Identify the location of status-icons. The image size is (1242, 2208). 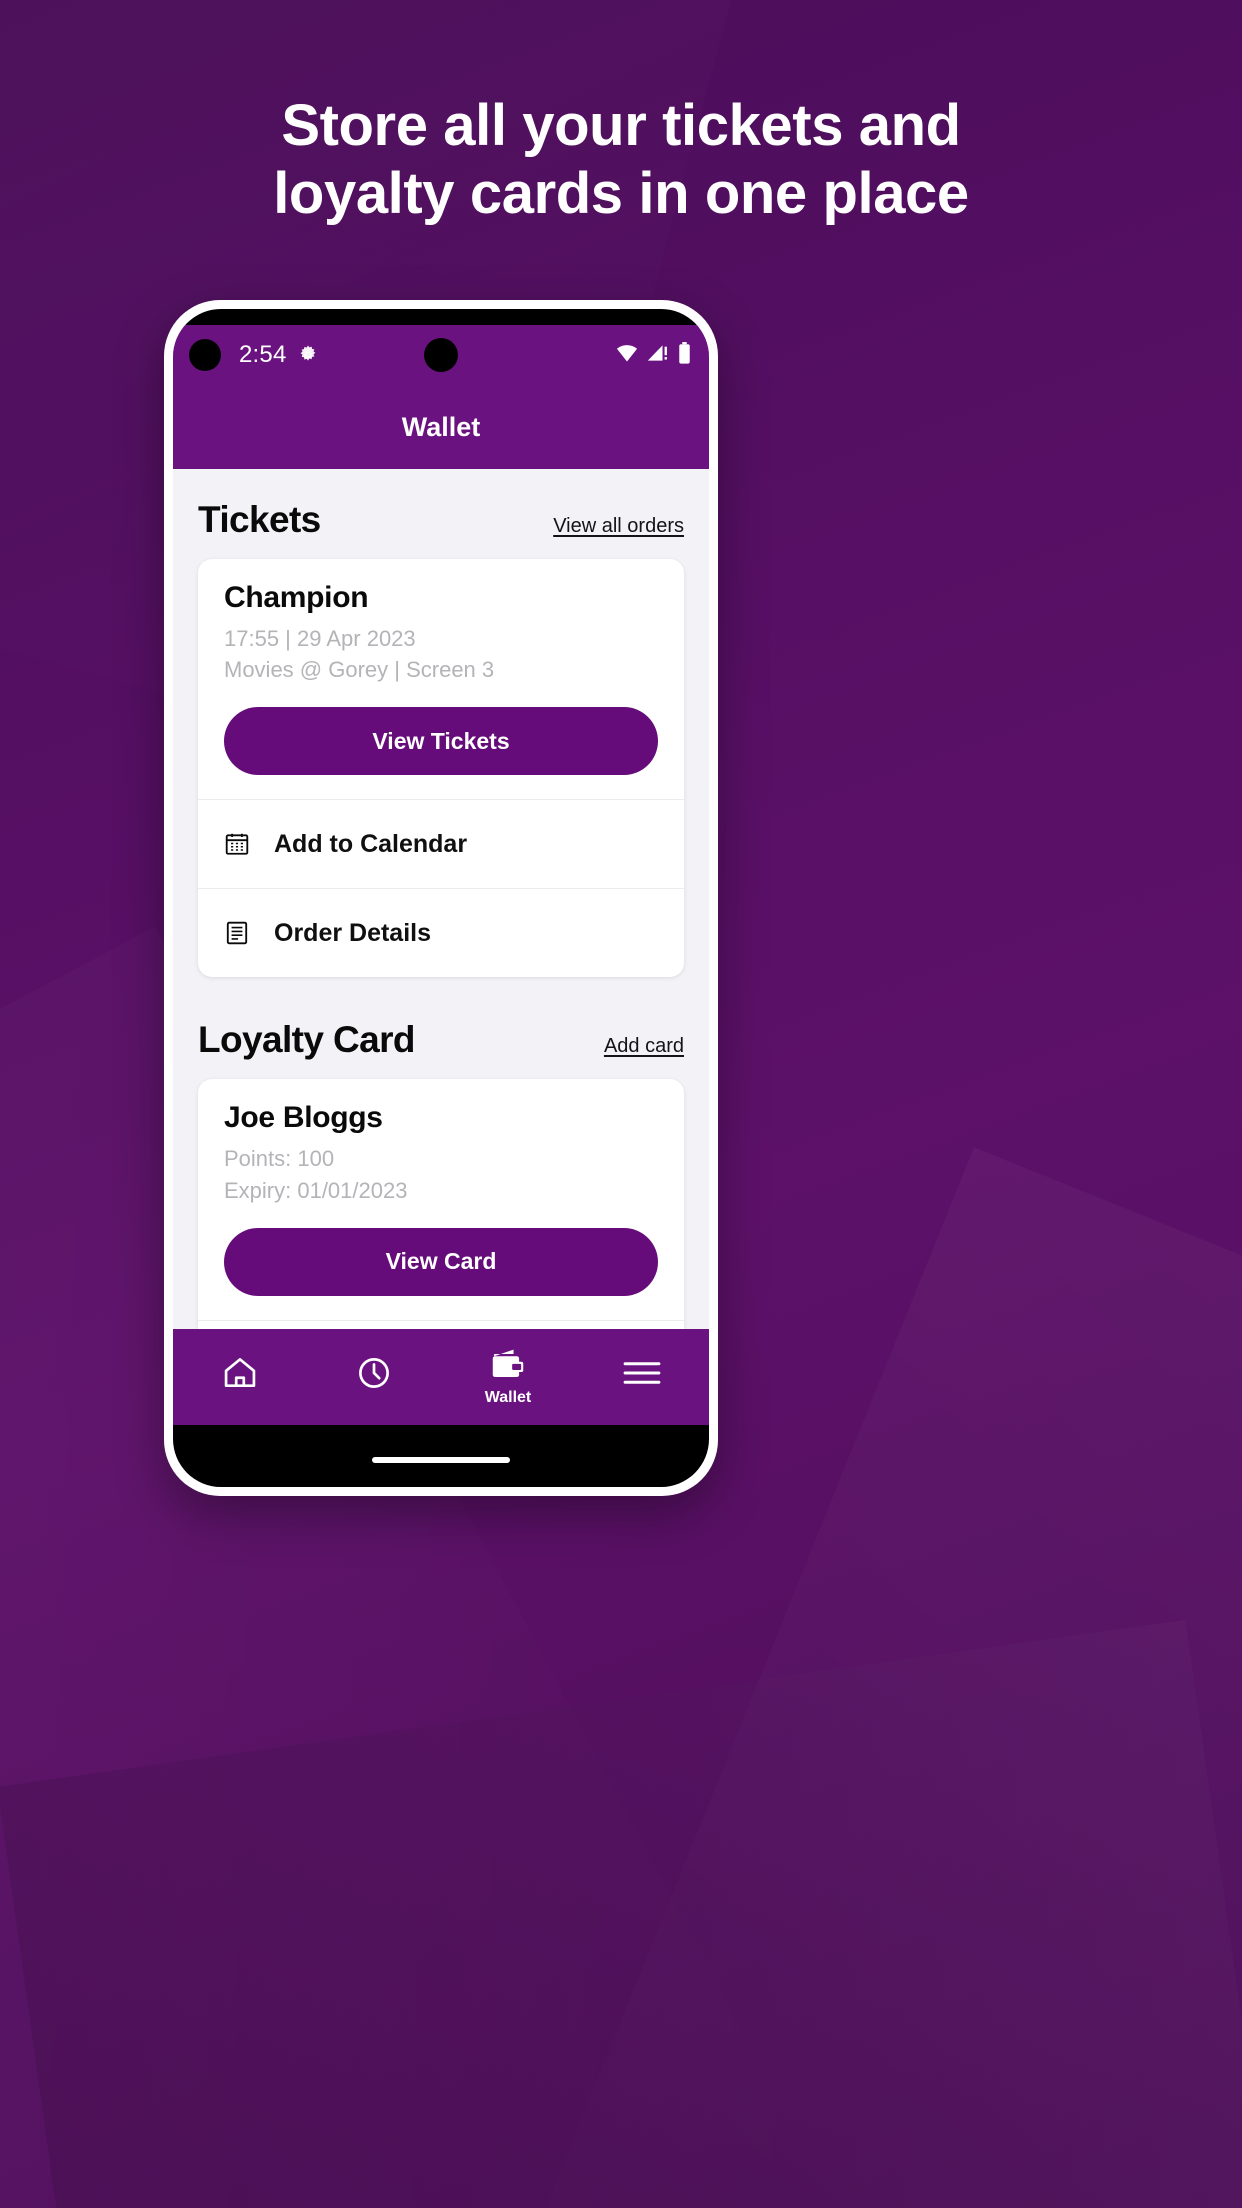
(653, 355).